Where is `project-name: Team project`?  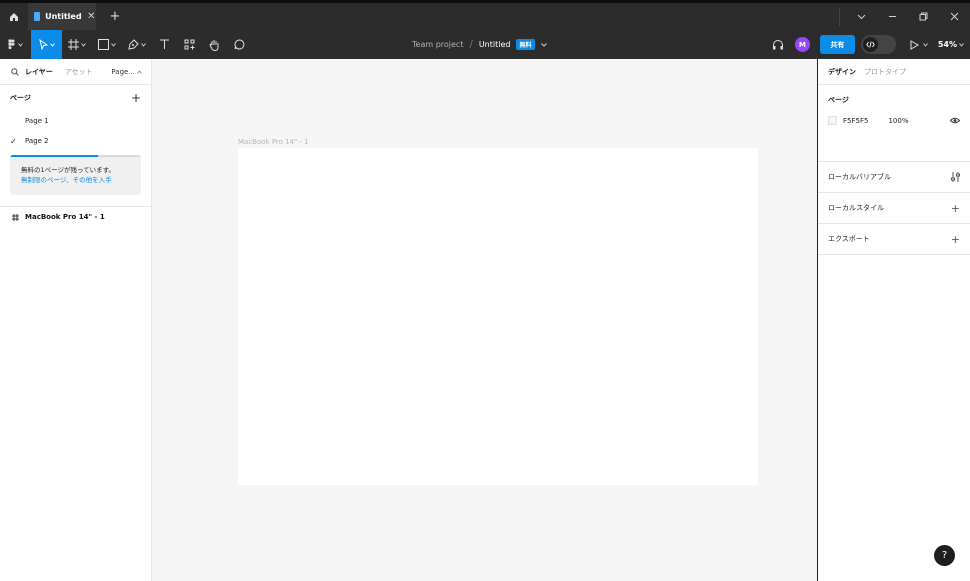
project-name: Team project is located at coordinates (437, 44).